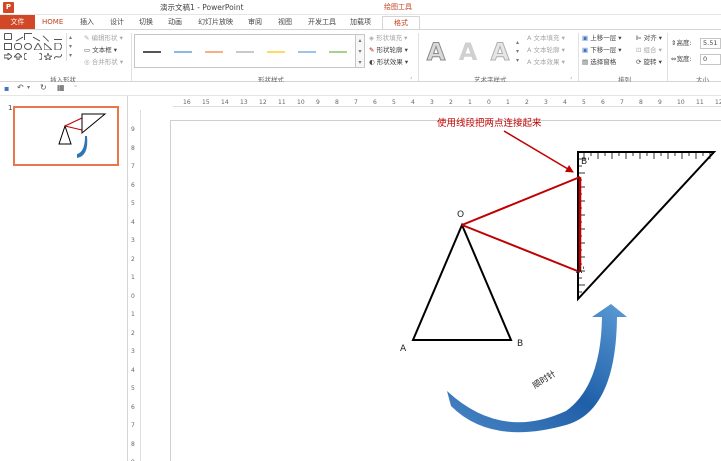 The height and width of the screenshot is (461, 721). What do you see at coordinates (546, 38) in the screenshot?
I see `text-fill-button: A 文本填充 ▾` at bounding box center [546, 38].